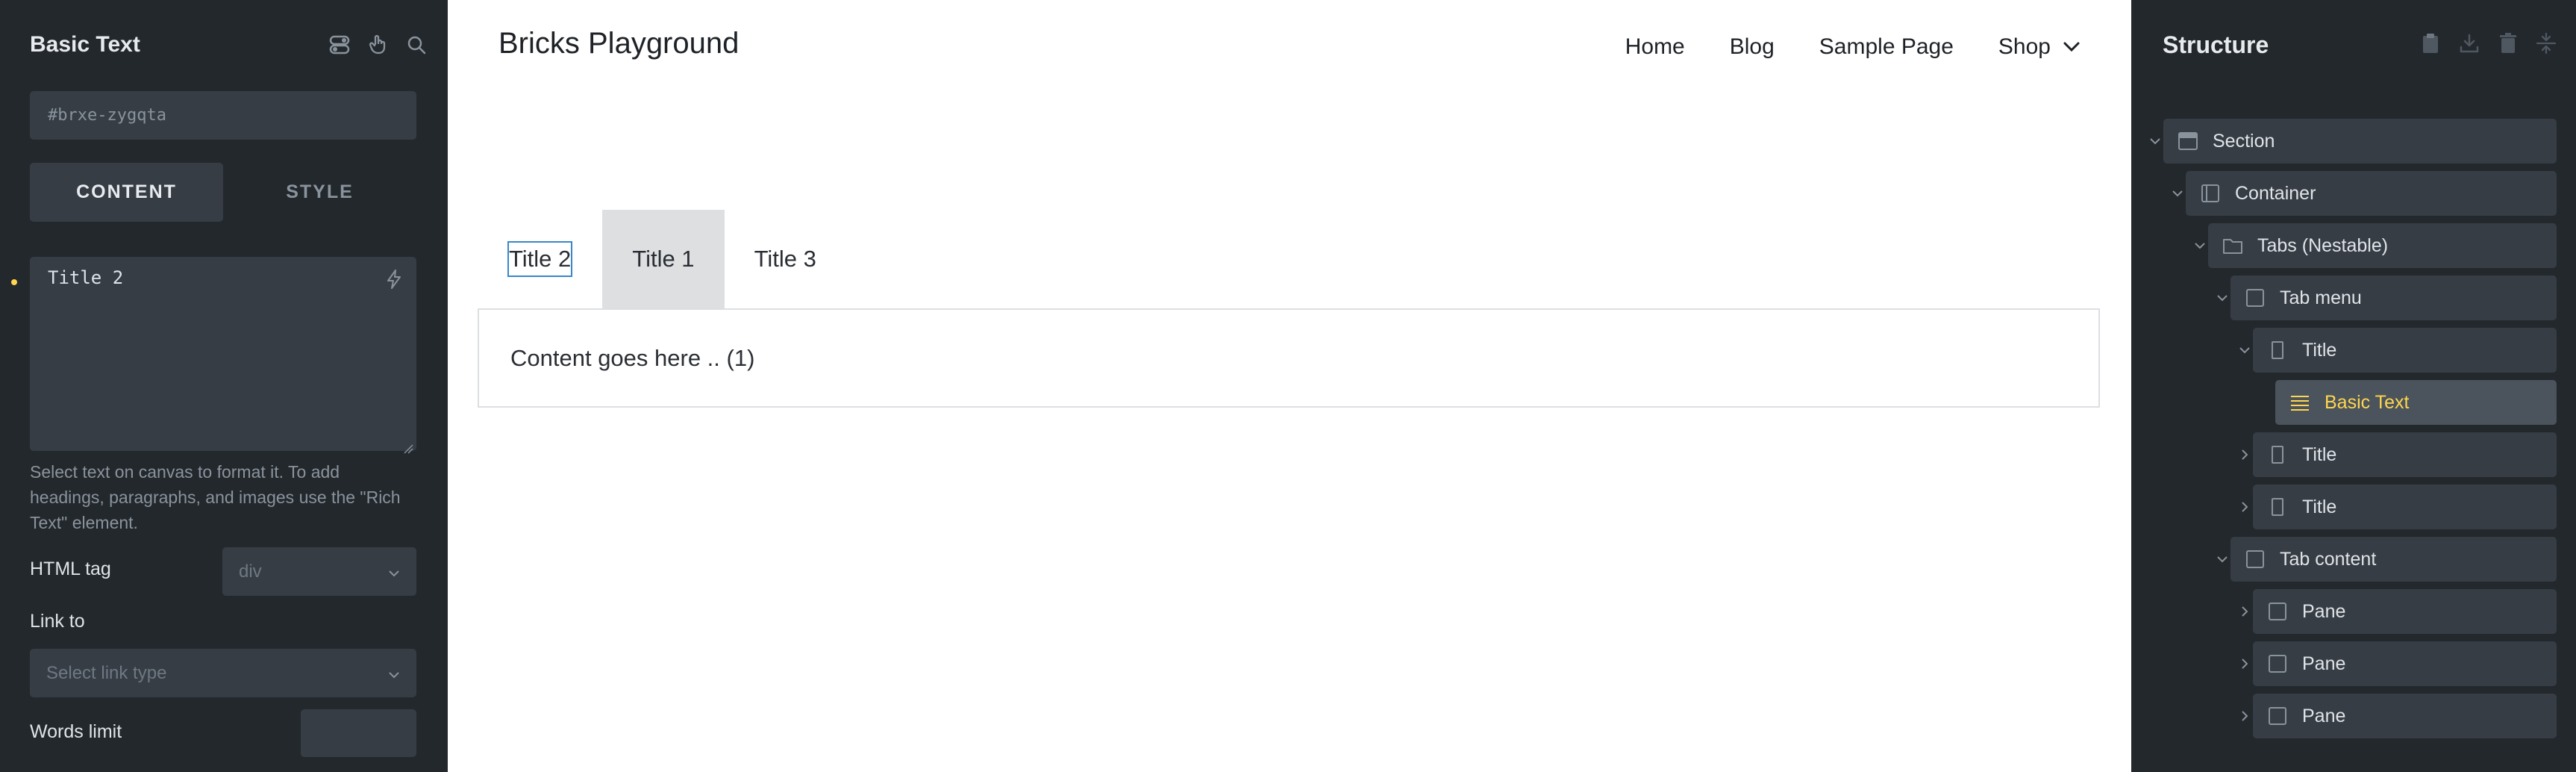 The image size is (2576, 772). I want to click on structure-title: Structure, so click(2216, 44).